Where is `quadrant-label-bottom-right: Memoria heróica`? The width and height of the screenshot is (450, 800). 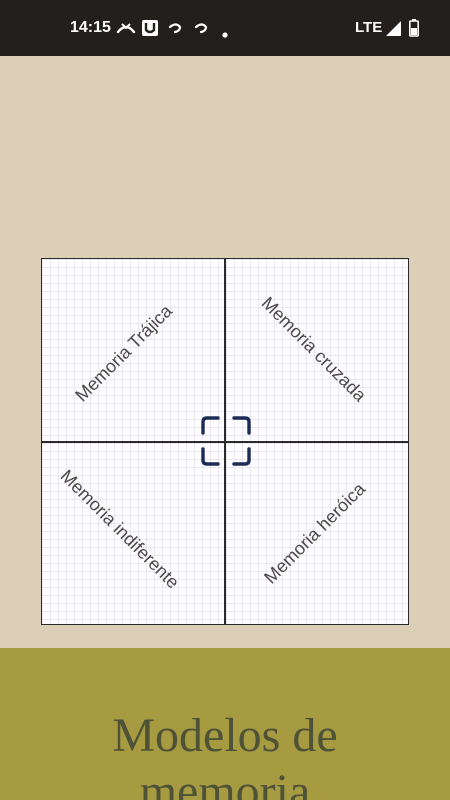 quadrant-label-bottom-right: Memoria heróica is located at coordinates (315, 533).